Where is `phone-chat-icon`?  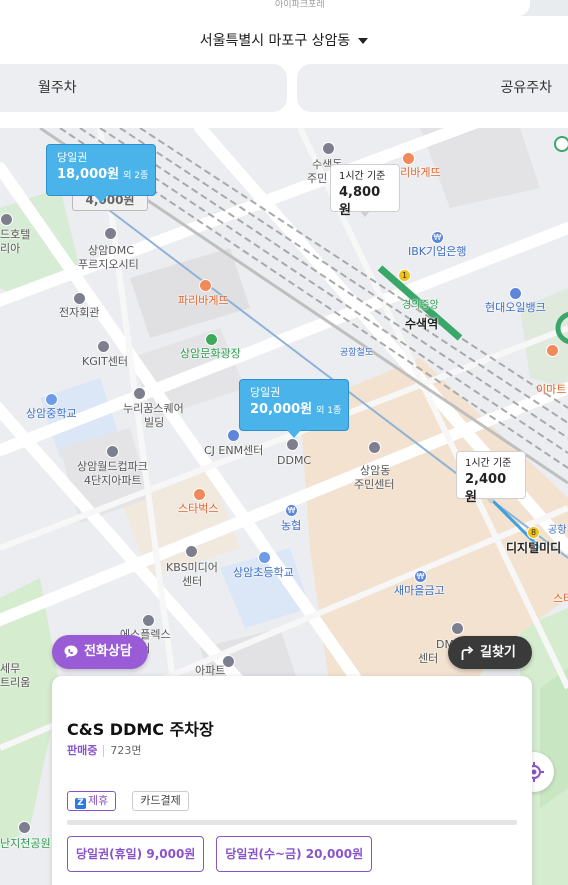 phone-chat-icon is located at coordinates (71, 651).